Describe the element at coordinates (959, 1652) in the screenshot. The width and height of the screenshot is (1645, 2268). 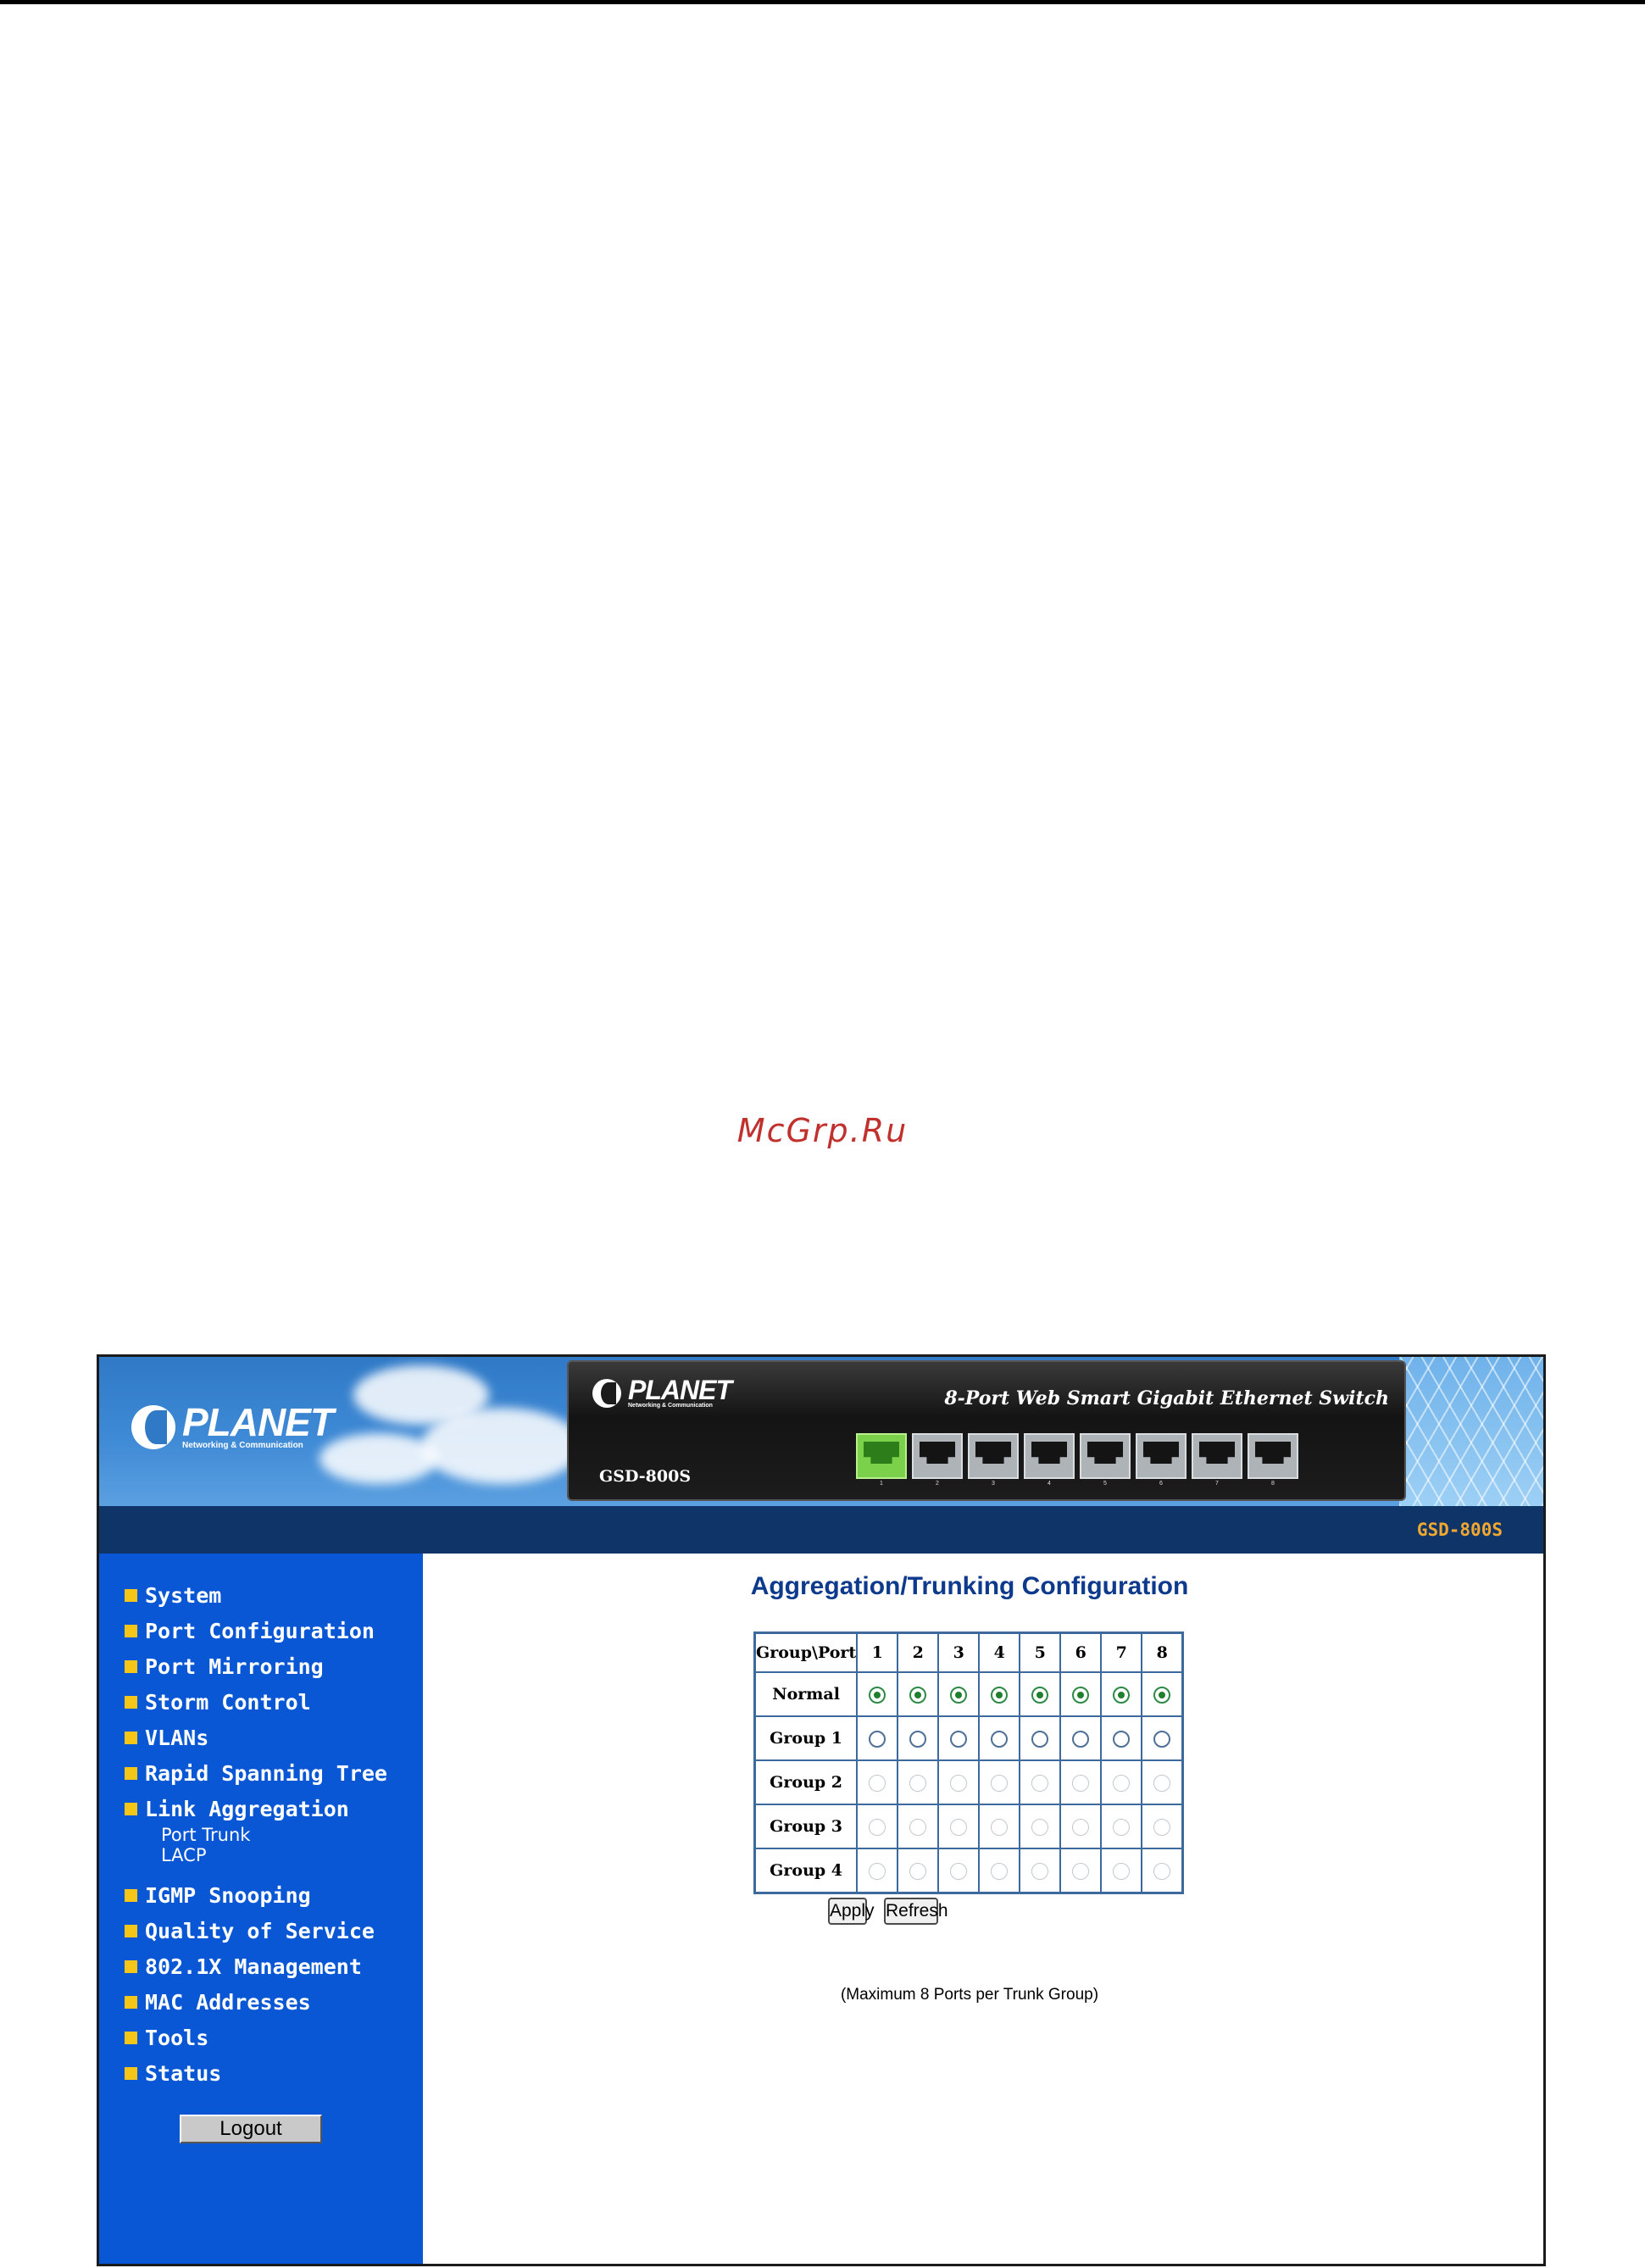
I see `port-column-header: 3` at that location.